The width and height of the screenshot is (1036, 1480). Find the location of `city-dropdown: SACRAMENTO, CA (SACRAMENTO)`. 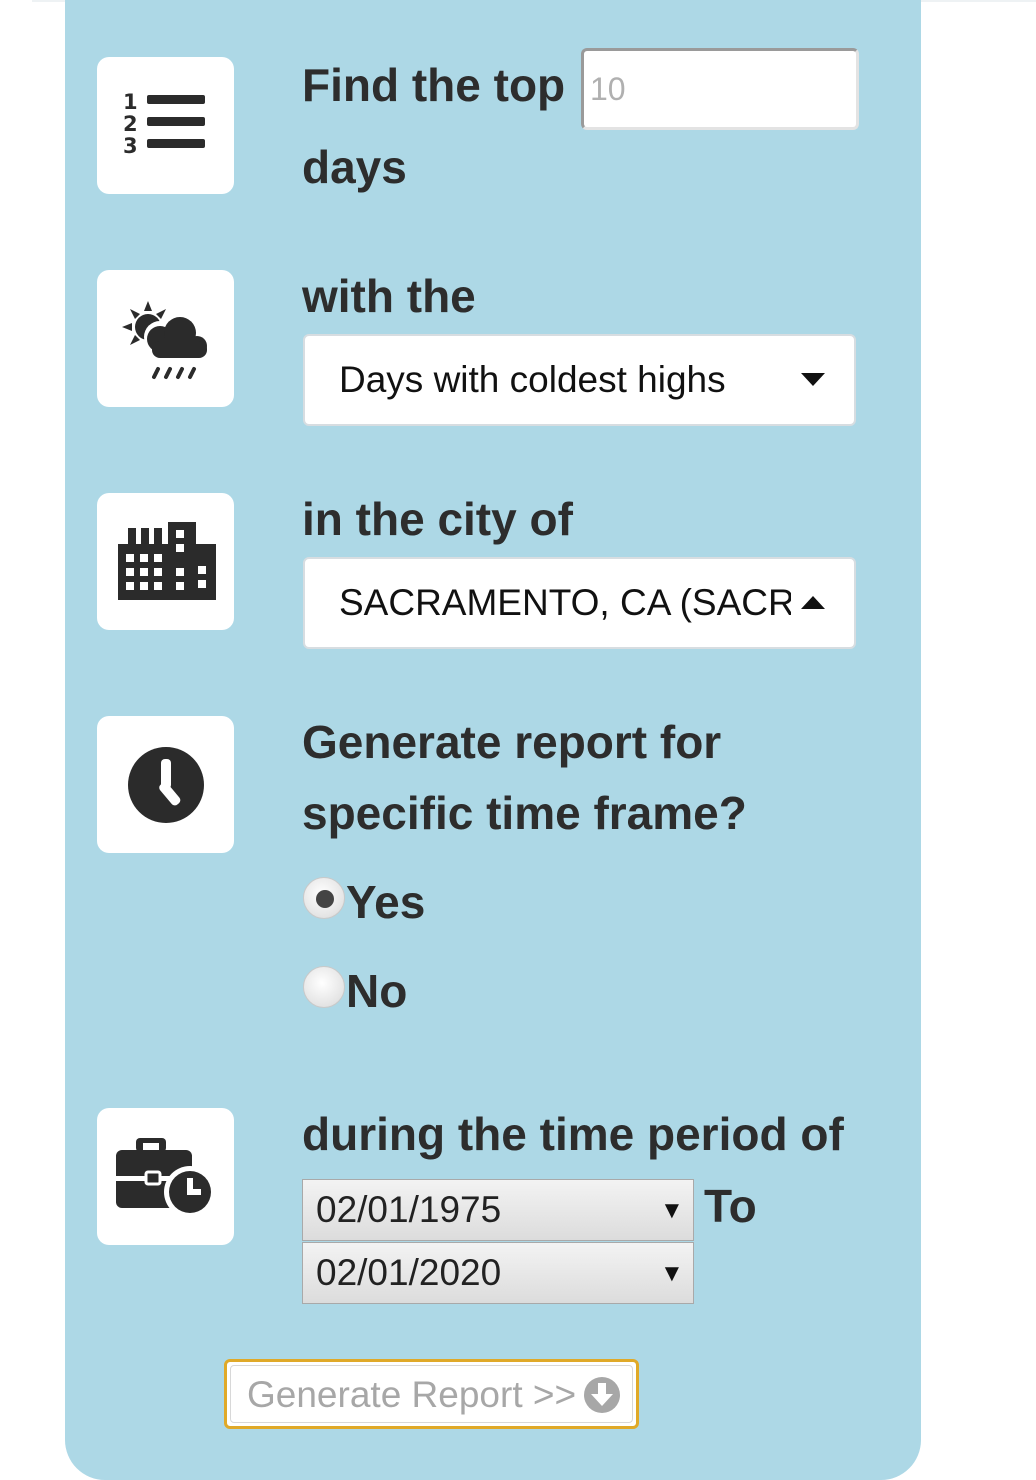

city-dropdown: SACRAMENTO, CA (SACRAMENTO) is located at coordinates (579, 603).